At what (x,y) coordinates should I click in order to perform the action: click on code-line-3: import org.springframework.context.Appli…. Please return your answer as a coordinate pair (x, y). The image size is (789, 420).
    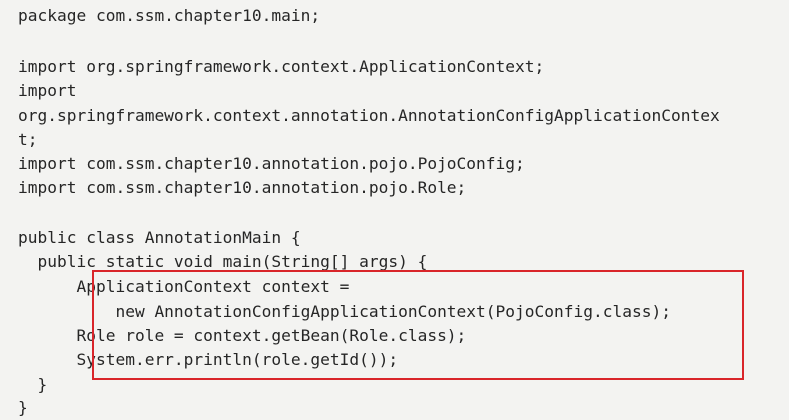
    Looking at the image, I should click on (281, 66).